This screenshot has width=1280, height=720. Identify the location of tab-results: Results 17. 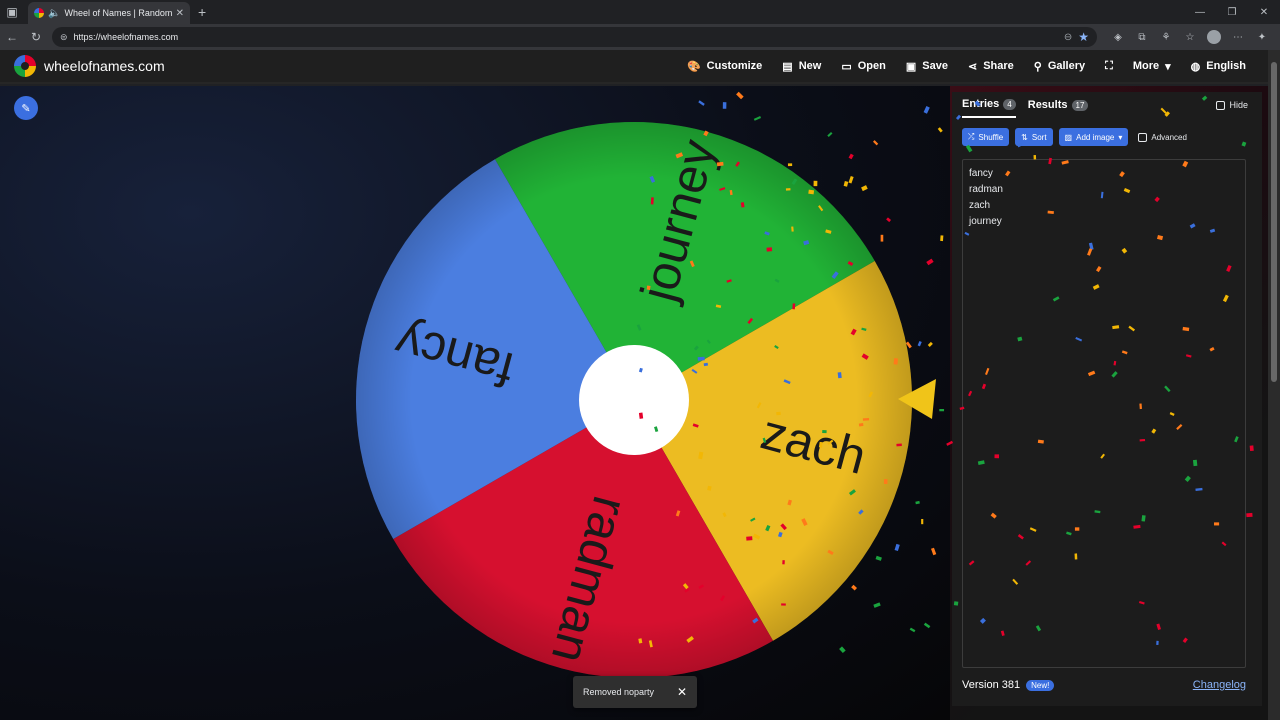
(1058, 105).